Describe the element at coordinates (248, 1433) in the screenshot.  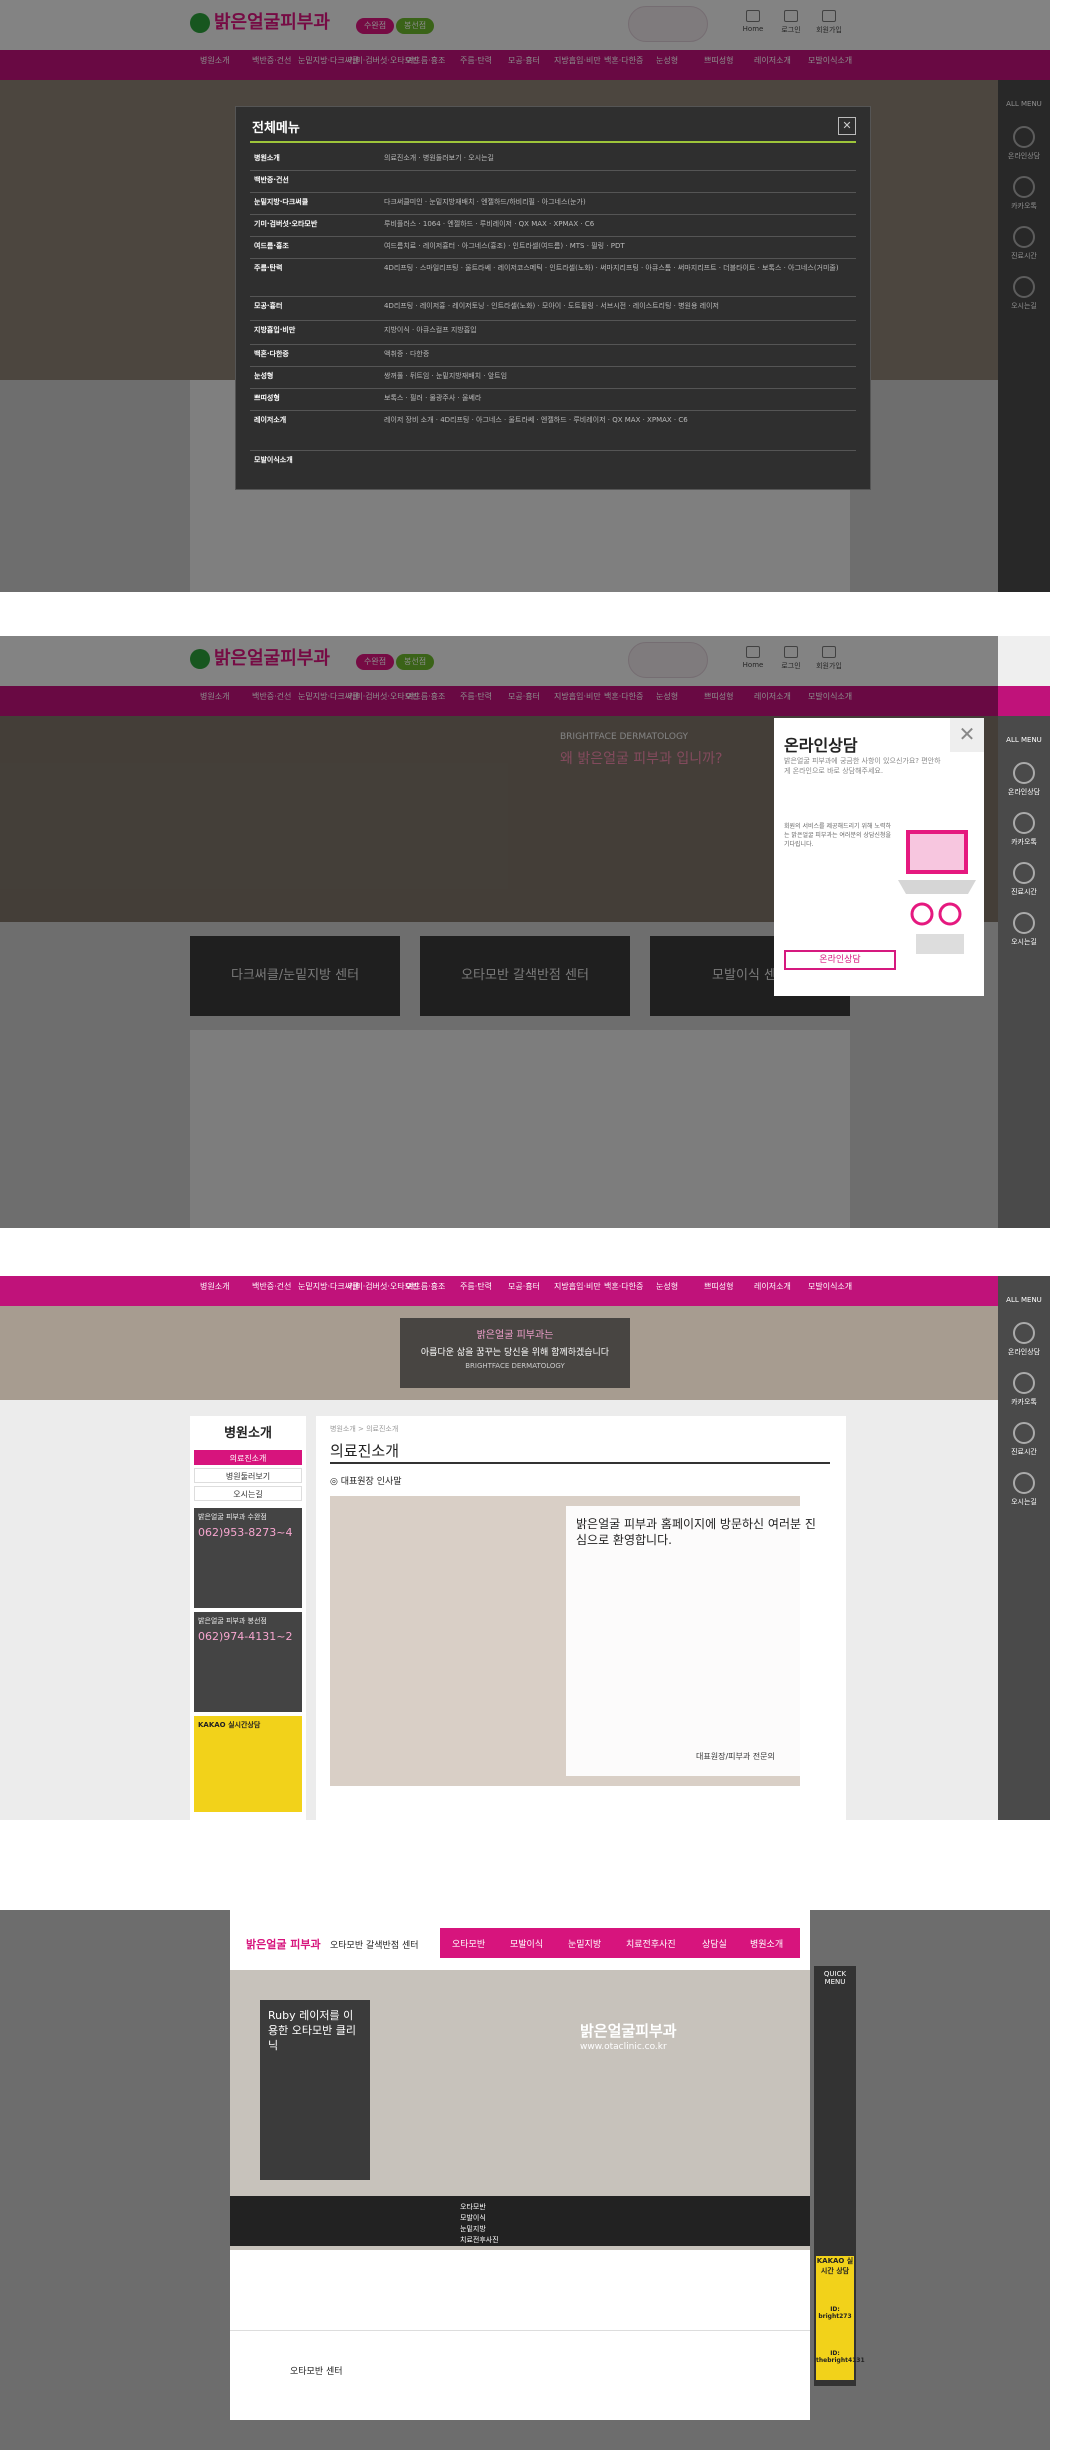
I see `lnb-title: 병원소개` at that location.